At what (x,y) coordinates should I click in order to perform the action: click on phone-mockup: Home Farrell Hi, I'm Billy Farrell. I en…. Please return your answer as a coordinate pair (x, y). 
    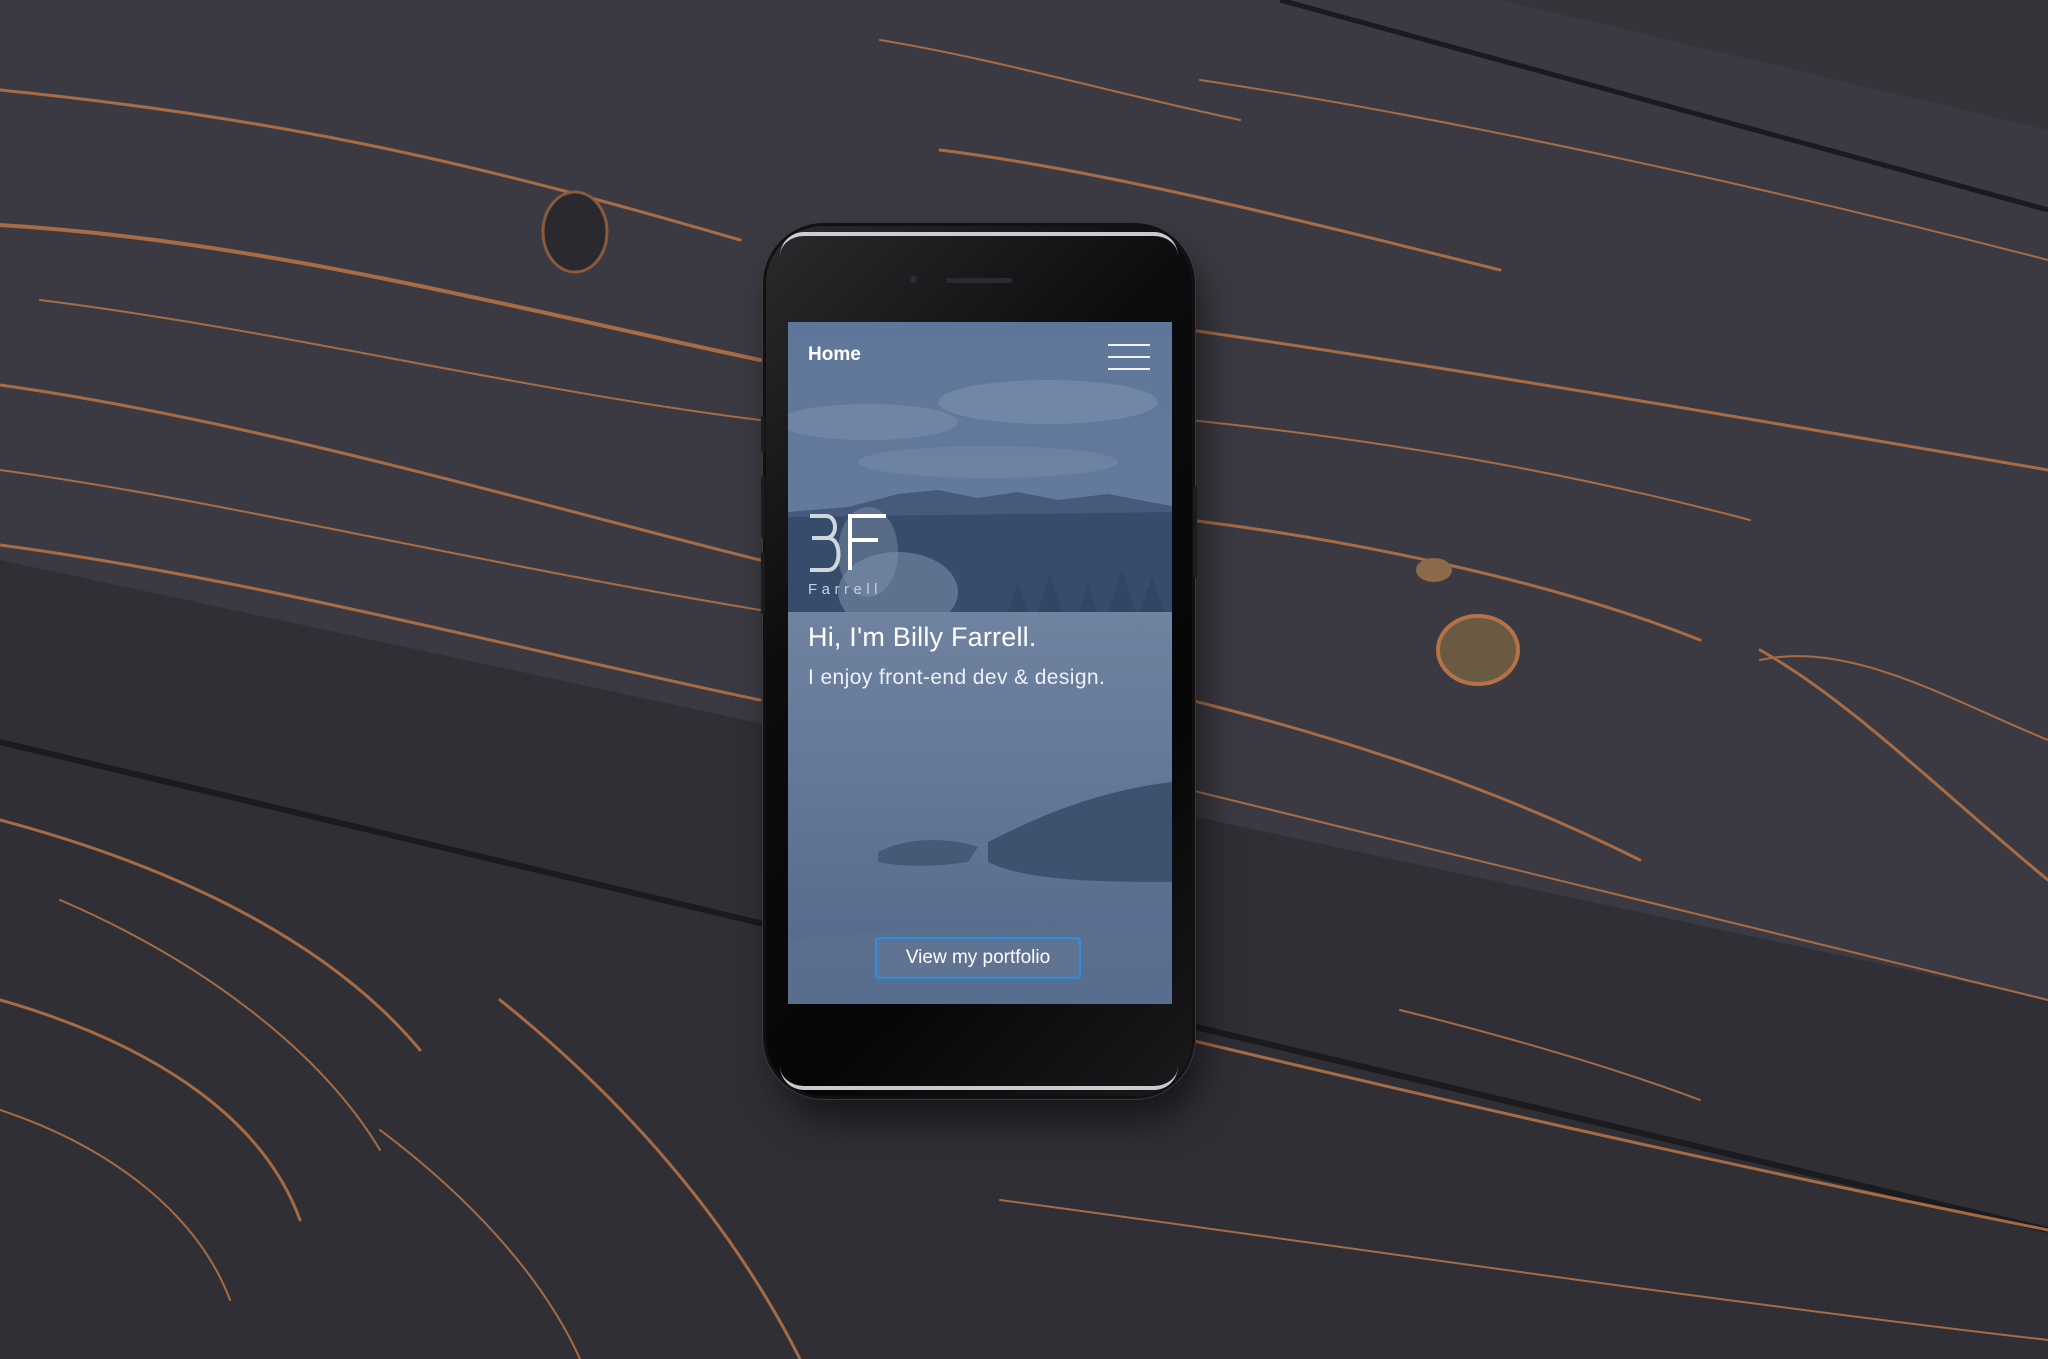
    Looking at the image, I should click on (979, 661).